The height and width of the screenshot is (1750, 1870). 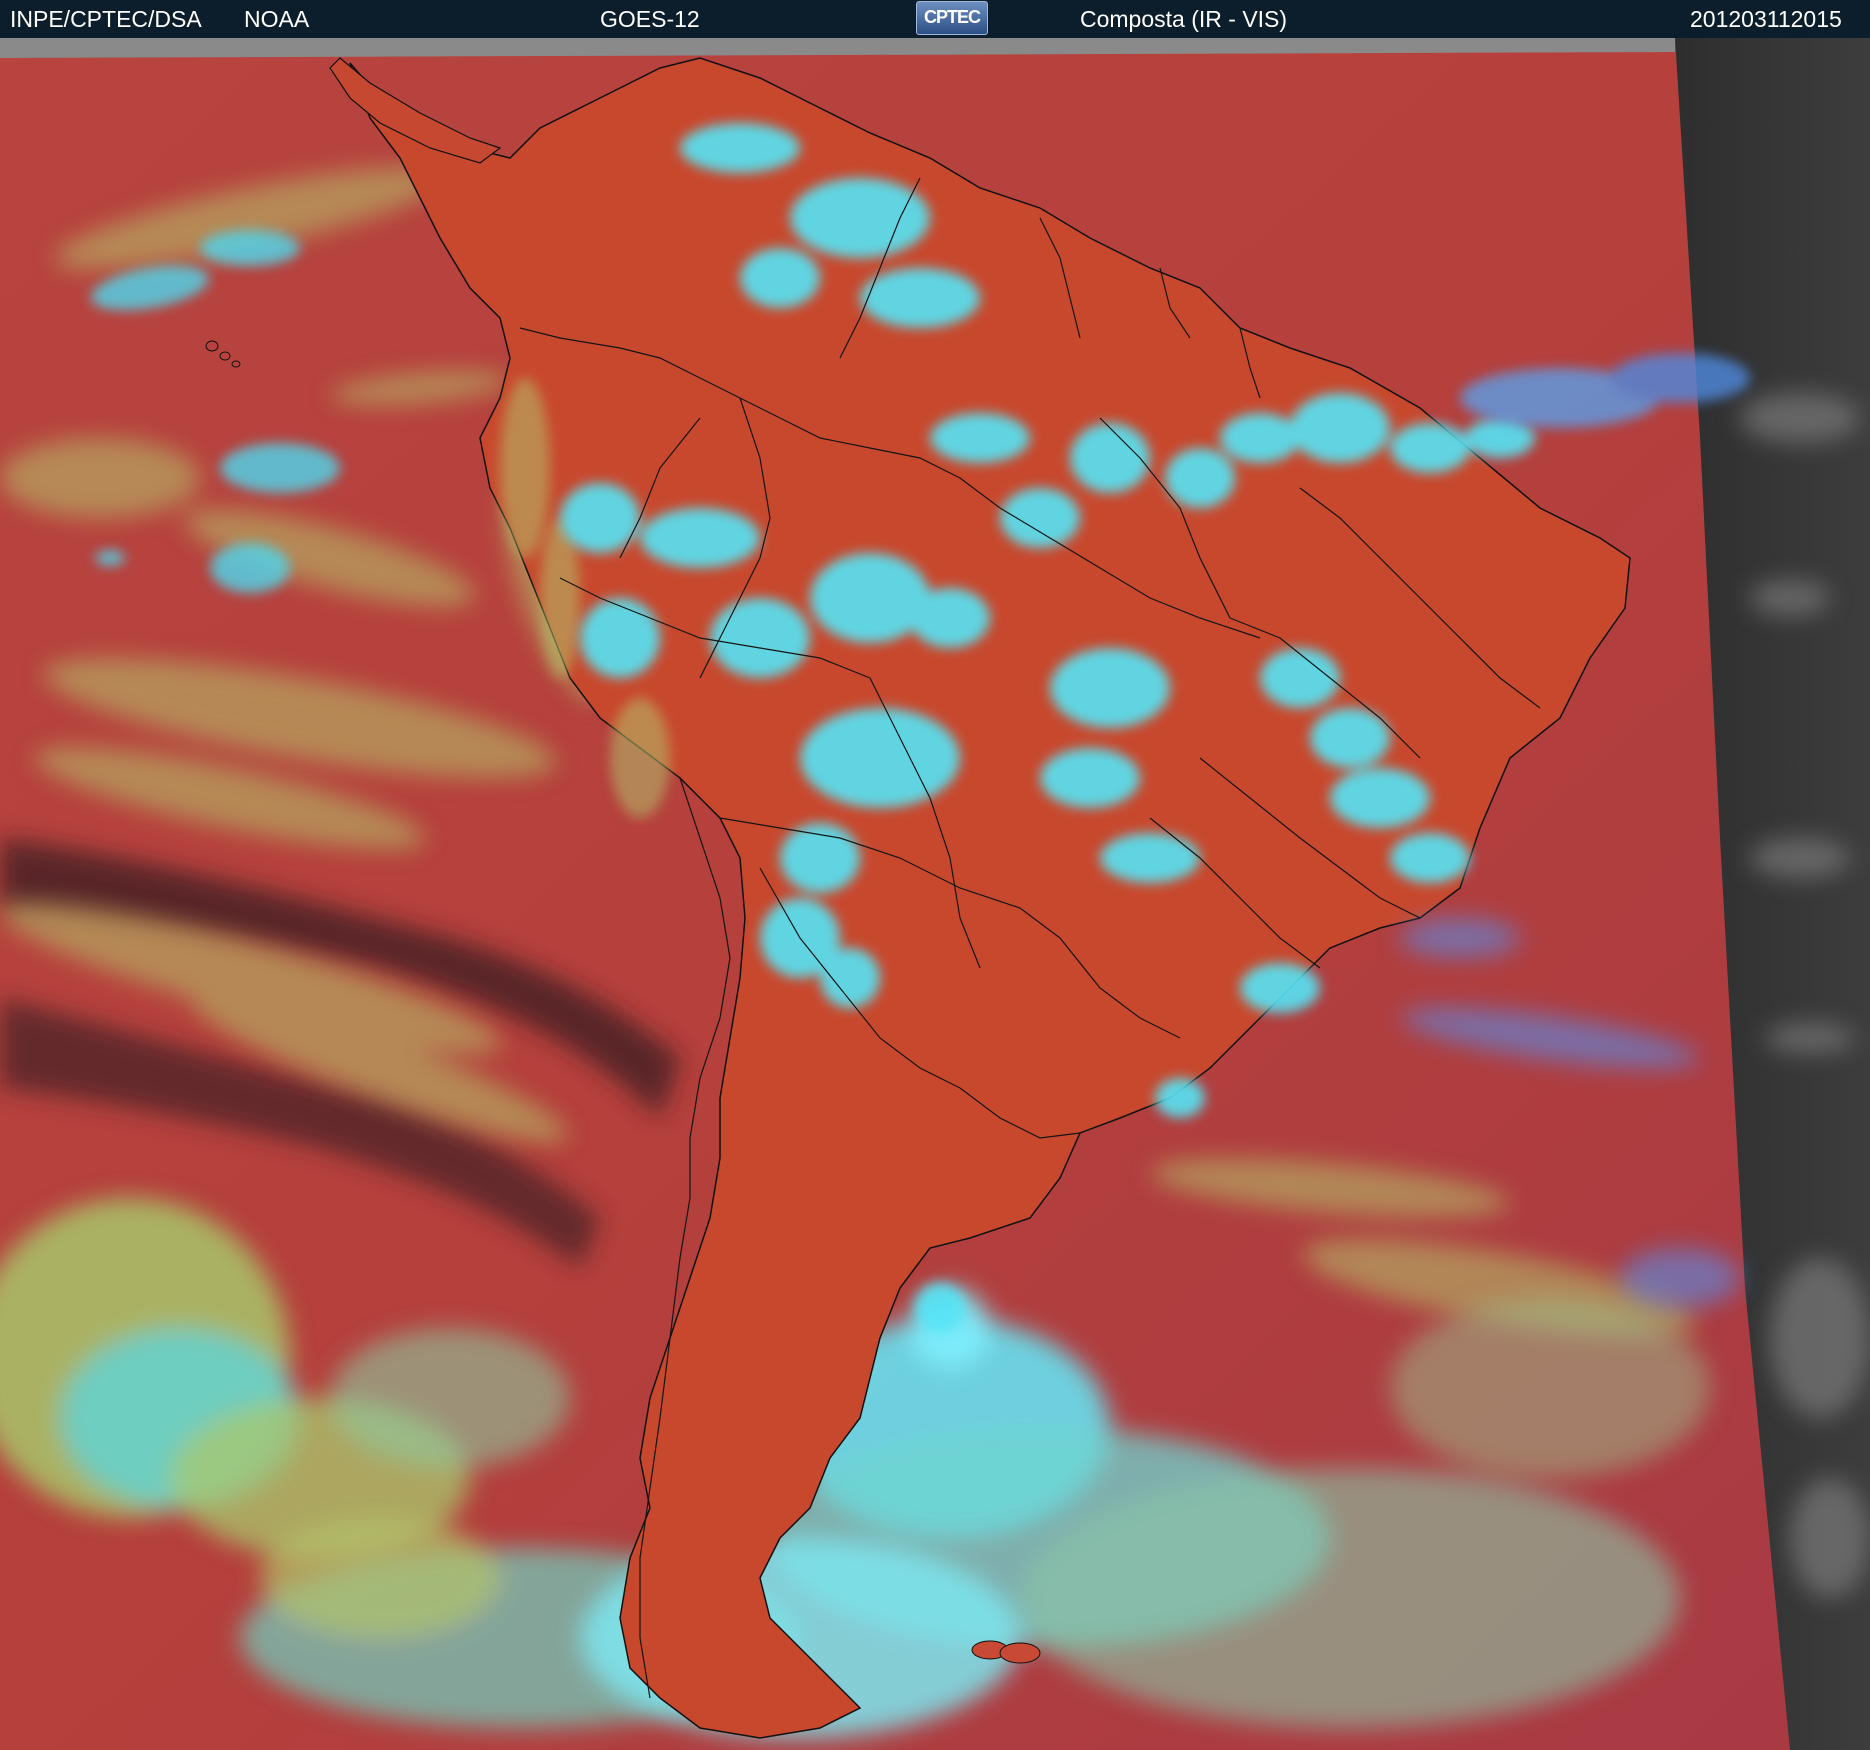 What do you see at coordinates (1184, 19) in the screenshot?
I see `product-label: Composta (IR - VIS)` at bounding box center [1184, 19].